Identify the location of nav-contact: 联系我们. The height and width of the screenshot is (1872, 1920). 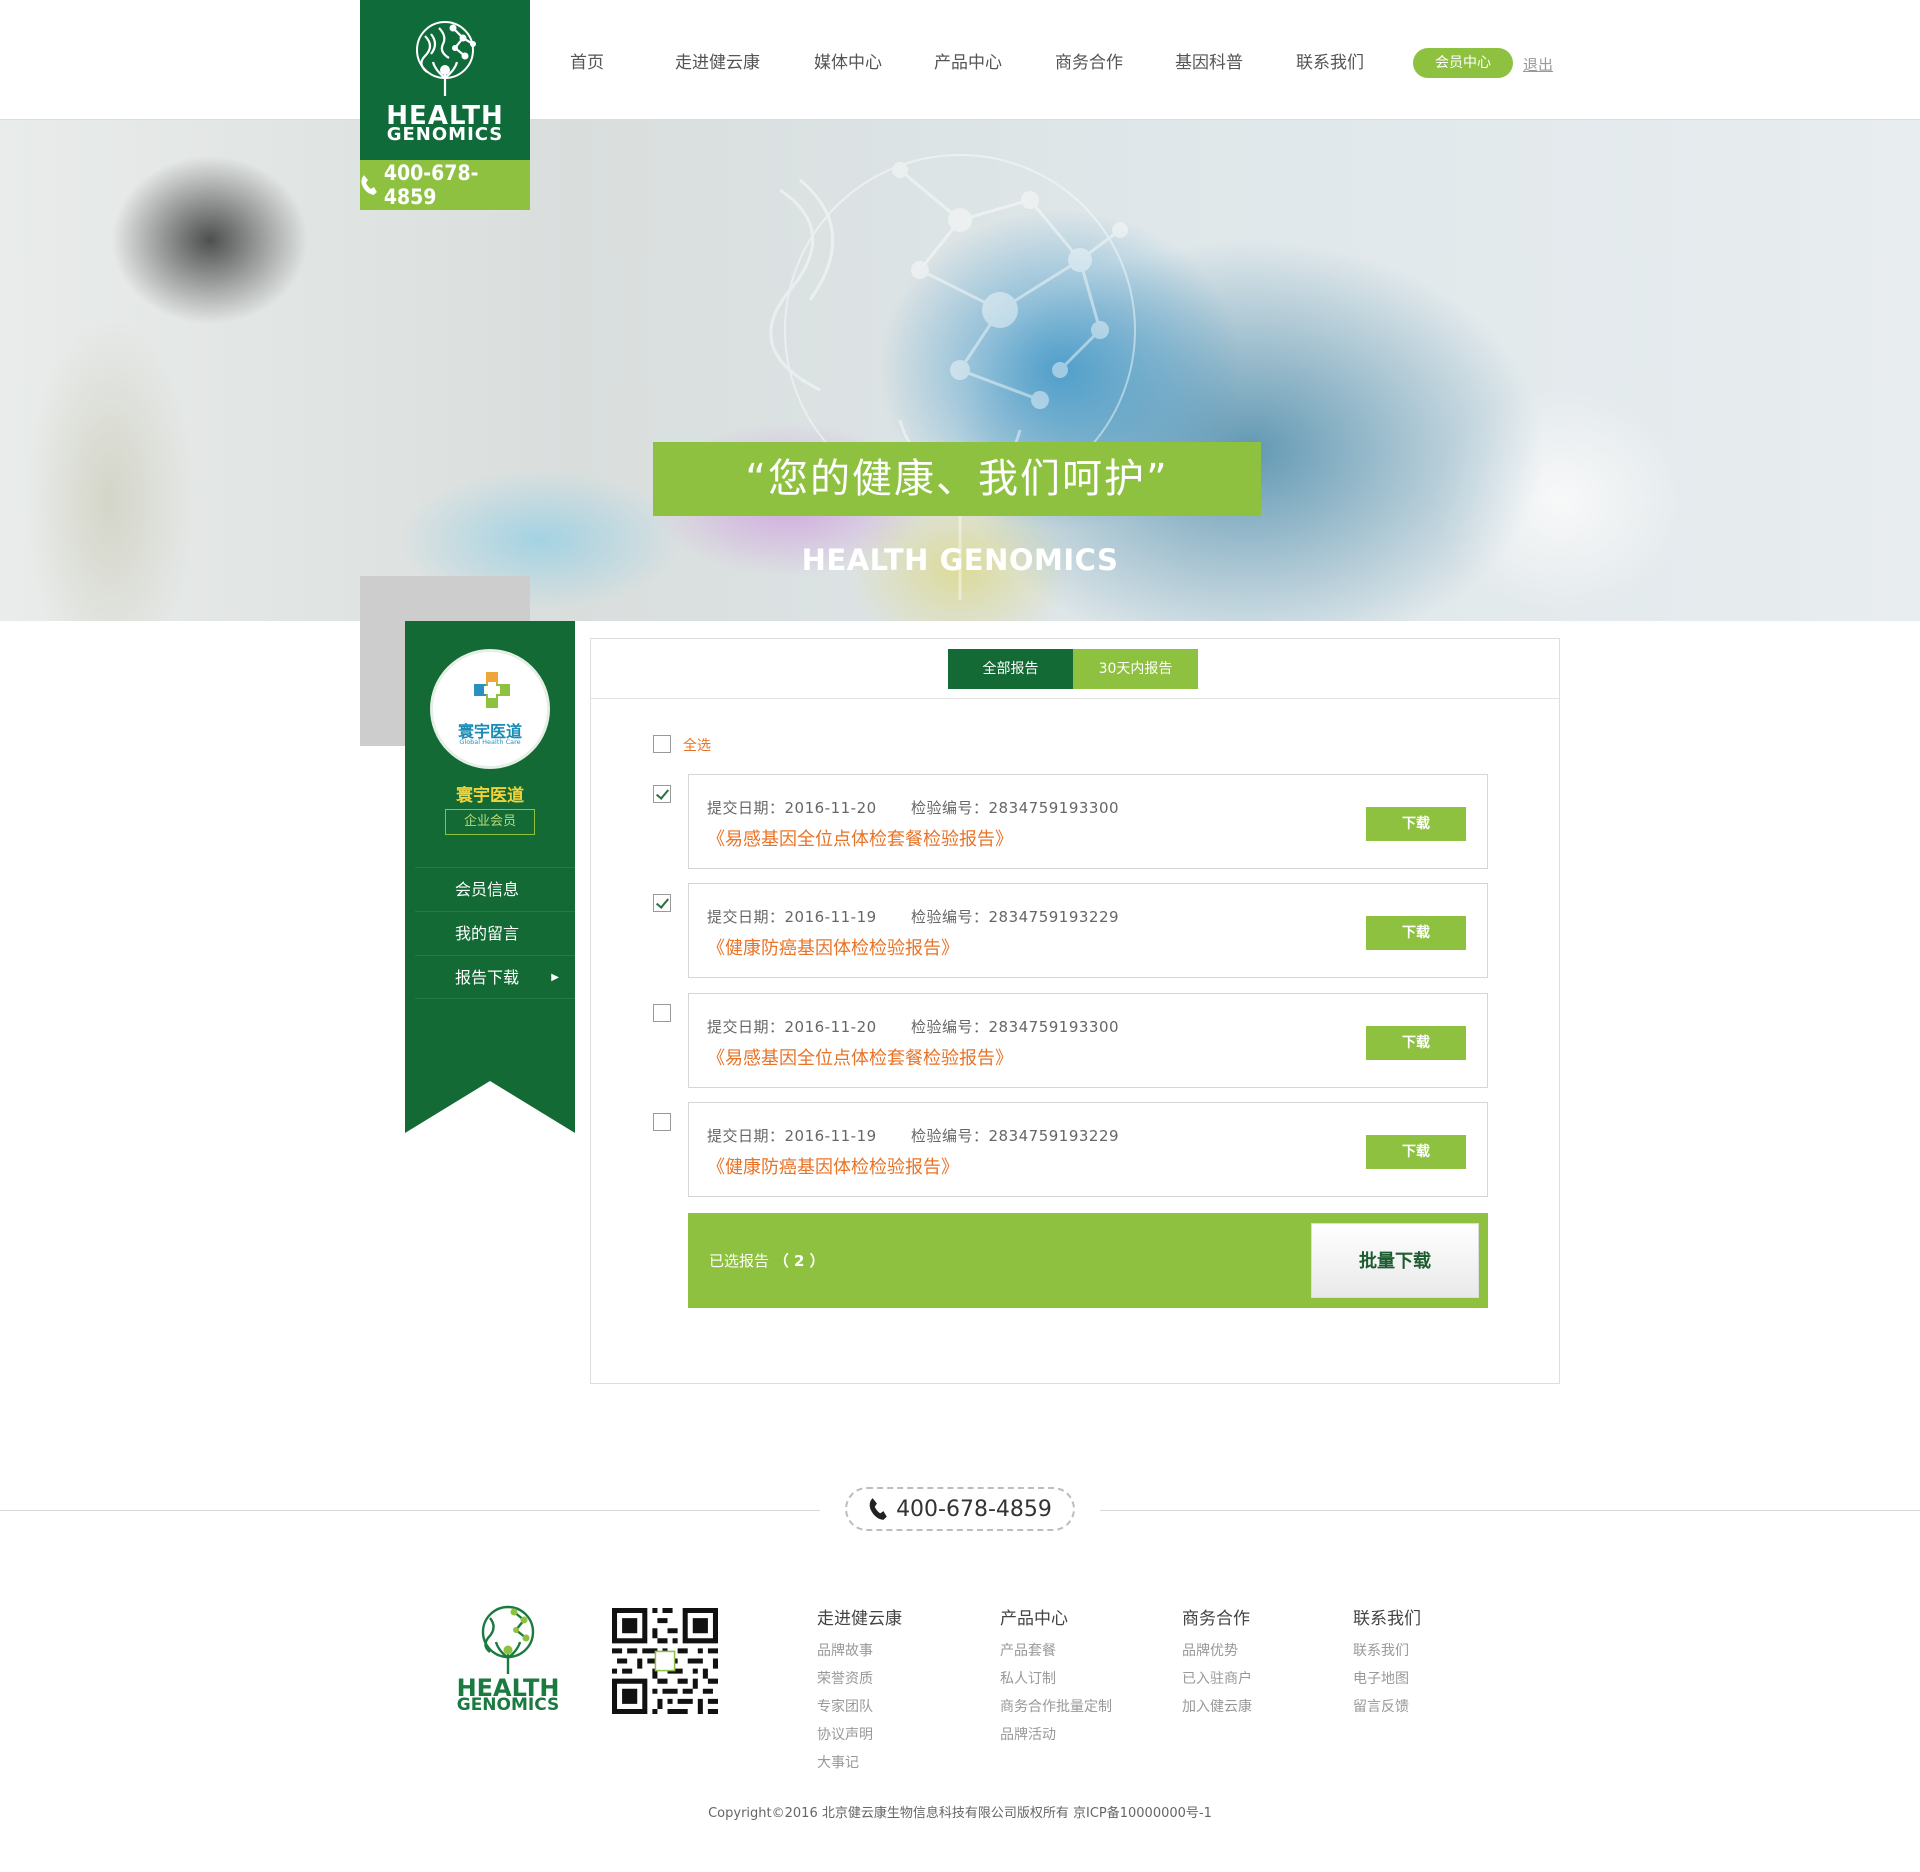
(1330, 60).